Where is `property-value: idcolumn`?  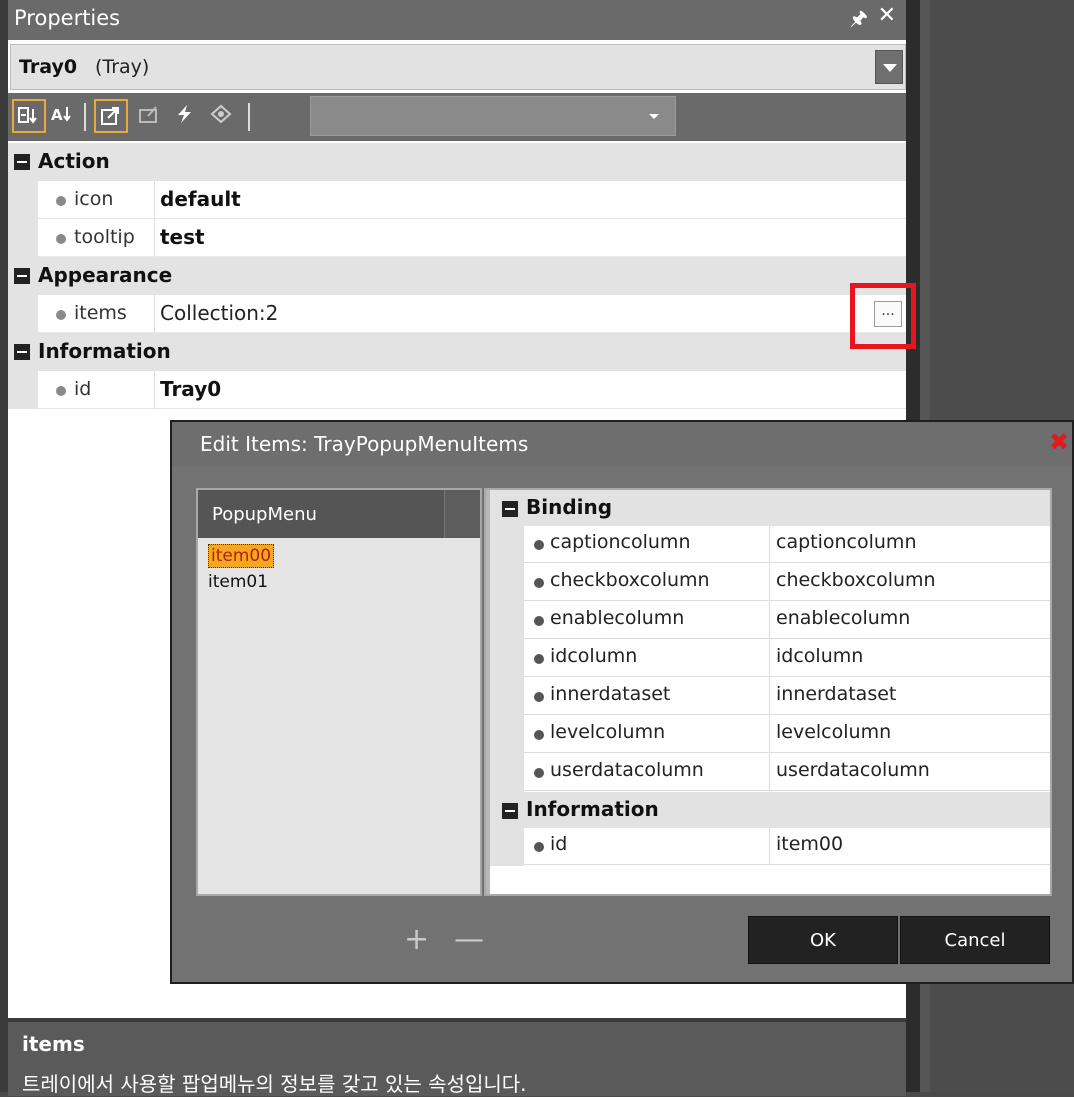 property-value: idcolumn is located at coordinates (819, 656).